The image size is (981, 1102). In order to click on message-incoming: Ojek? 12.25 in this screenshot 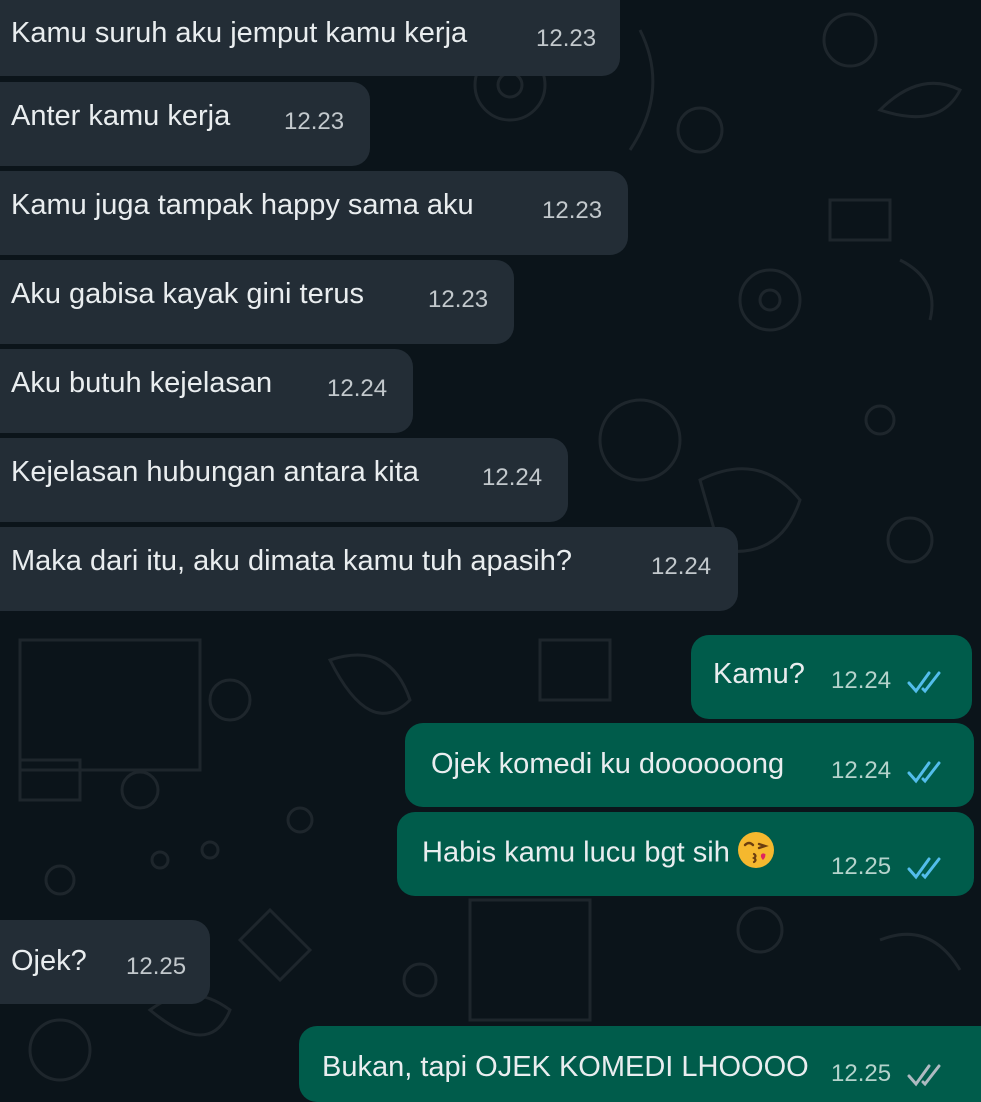, I will do `click(105, 962)`.